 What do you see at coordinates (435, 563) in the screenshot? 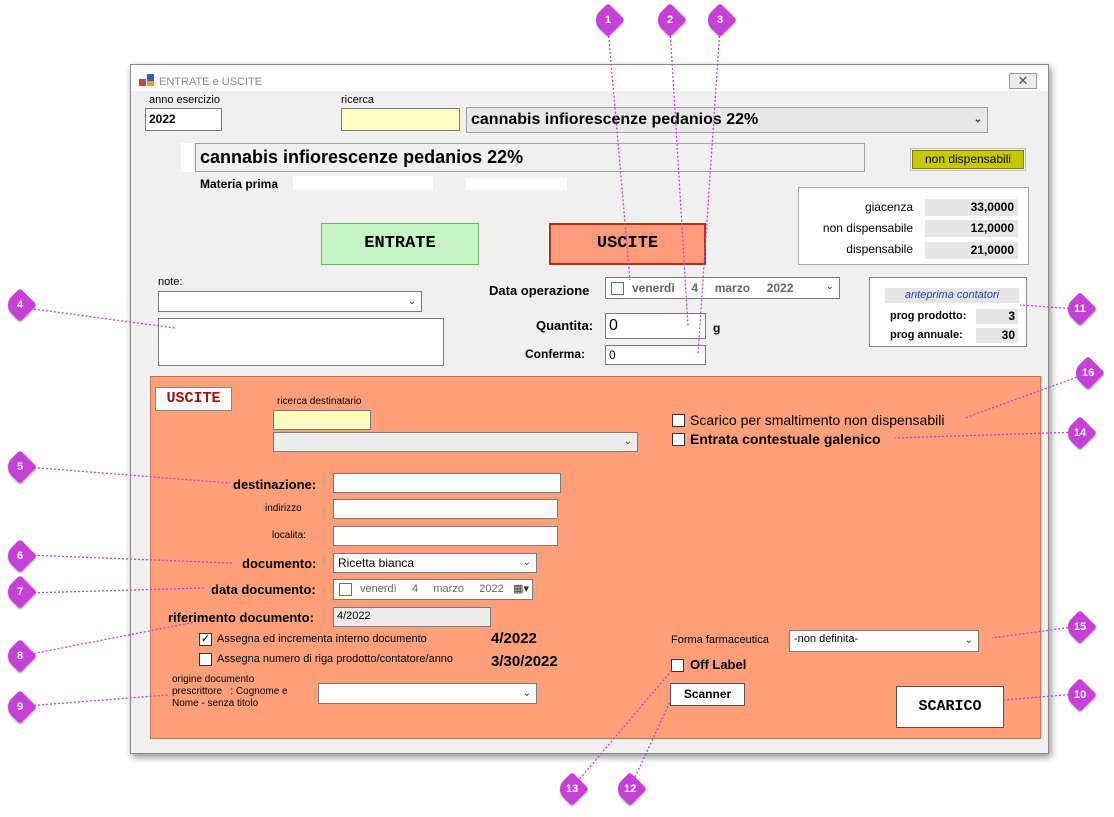
I see `documento-select: Ricetta bianca ⌄` at bounding box center [435, 563].